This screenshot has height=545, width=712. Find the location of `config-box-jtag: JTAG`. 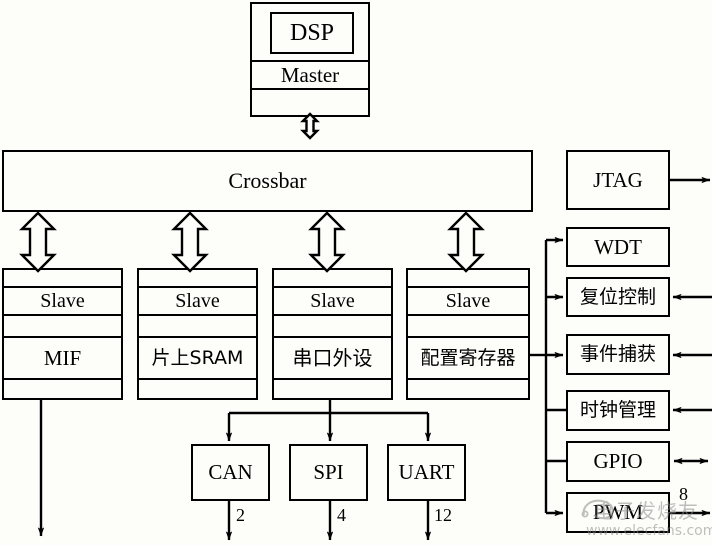

config-box-jtag: JTAG is located at coordinates (618, 180).